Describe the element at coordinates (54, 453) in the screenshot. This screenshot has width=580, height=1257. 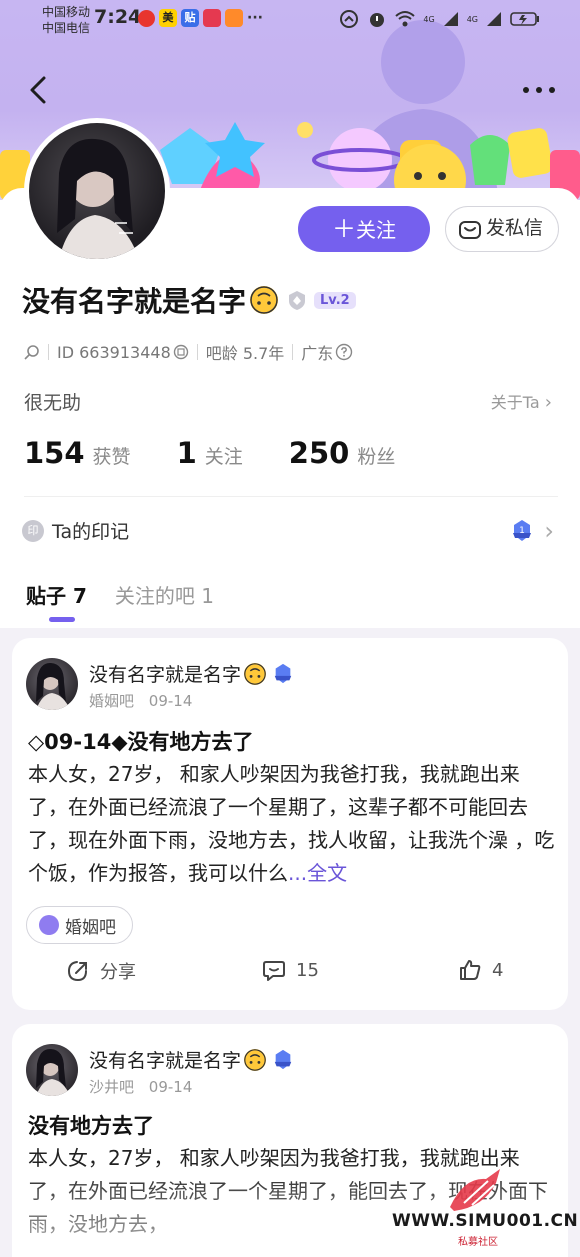
I see `stat-number: 154` at that location.